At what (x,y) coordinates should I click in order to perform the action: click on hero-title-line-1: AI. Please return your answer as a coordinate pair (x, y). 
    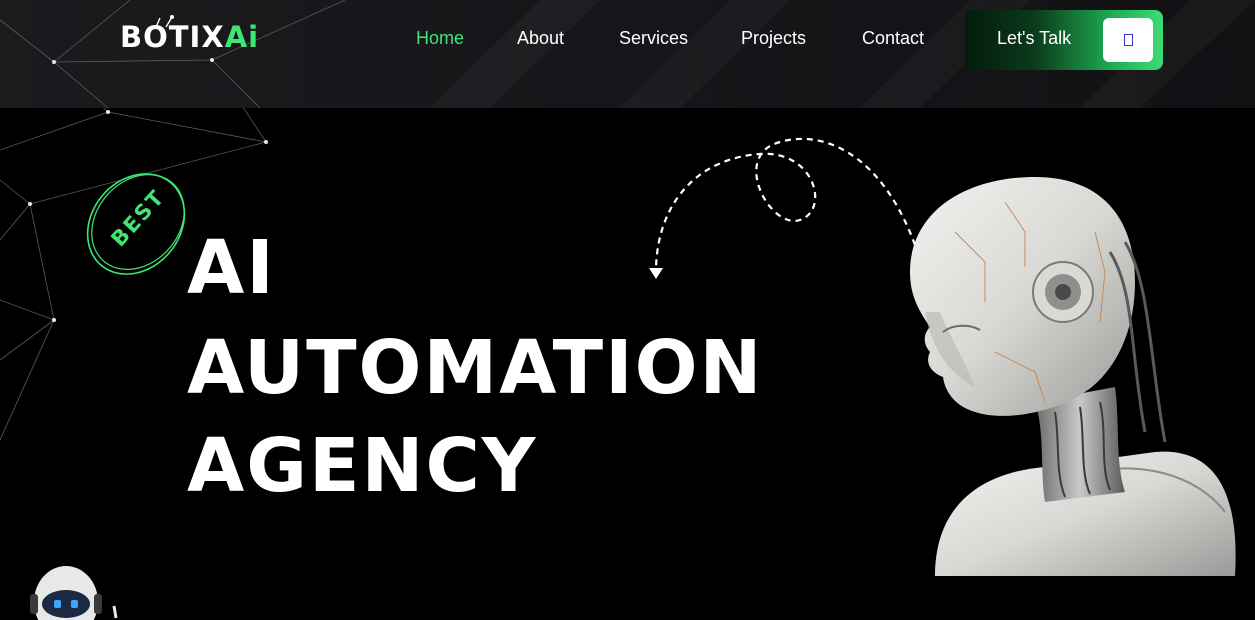
    Looking at the image, I should click on (231, 268).